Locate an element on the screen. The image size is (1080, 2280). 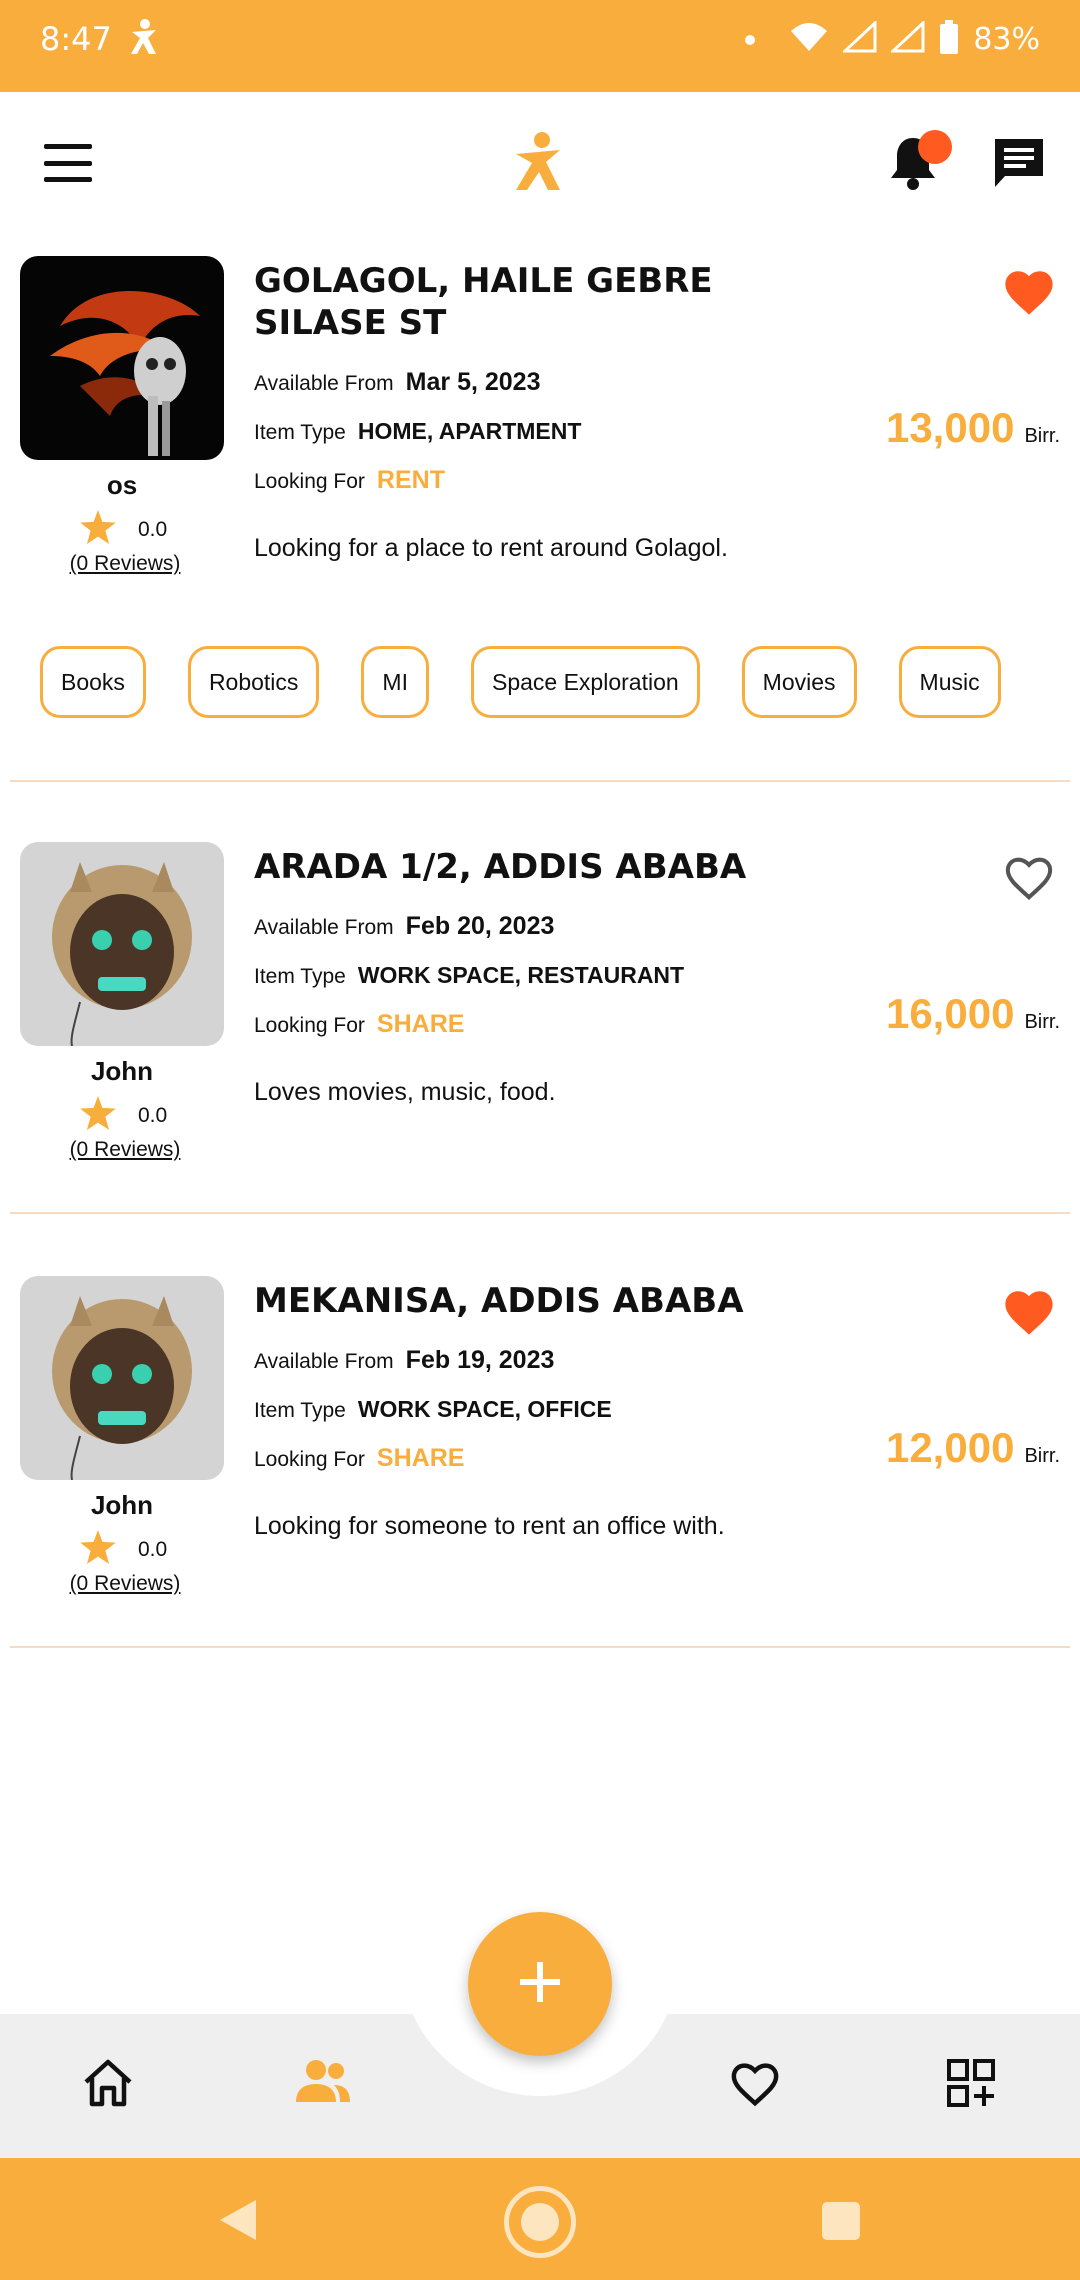
app-header is located at coordinates (540, 167).